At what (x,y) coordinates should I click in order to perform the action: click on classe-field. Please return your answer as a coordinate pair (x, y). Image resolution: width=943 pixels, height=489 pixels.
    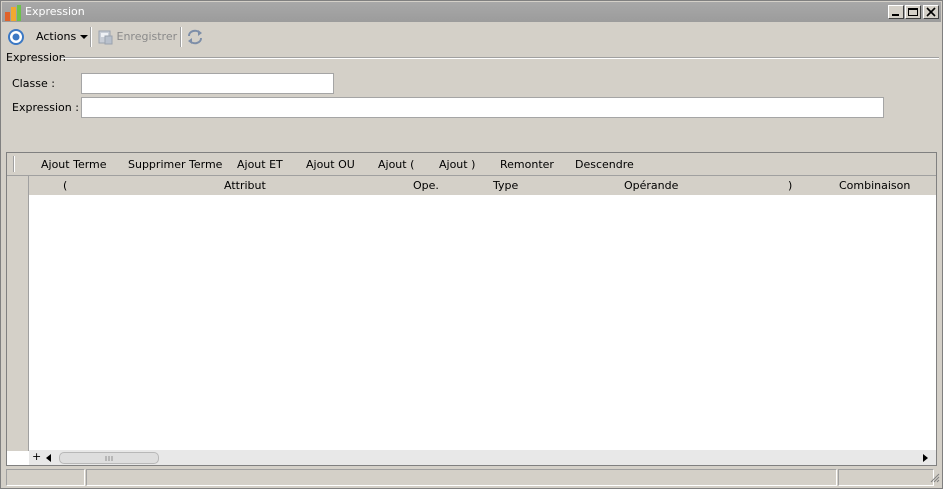
    Looking at the image, I should click on (207, 83).